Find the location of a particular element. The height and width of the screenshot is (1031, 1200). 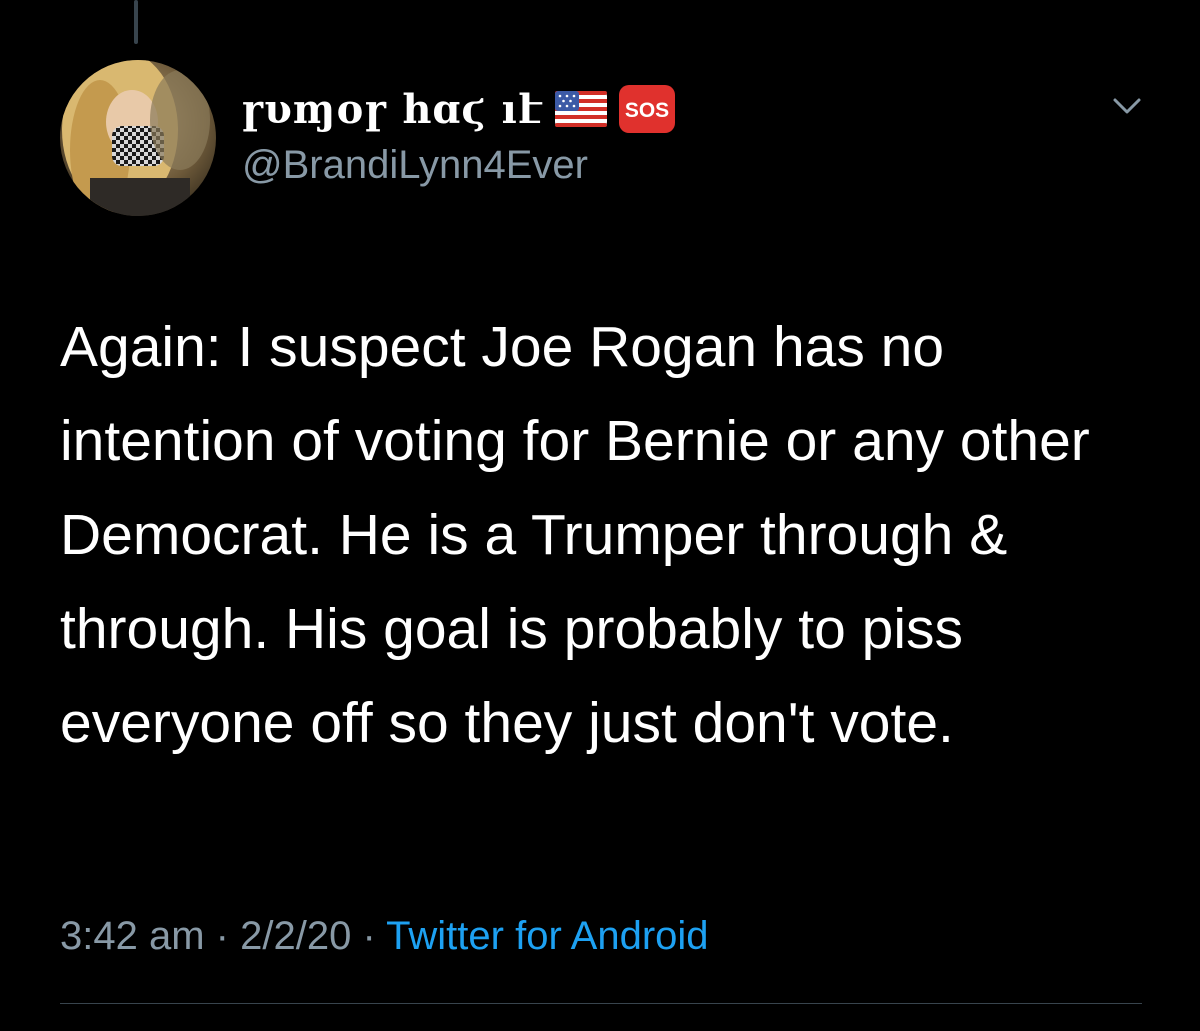

tweet-source-link: Twitter for Android is located at coordinates (547, 936).